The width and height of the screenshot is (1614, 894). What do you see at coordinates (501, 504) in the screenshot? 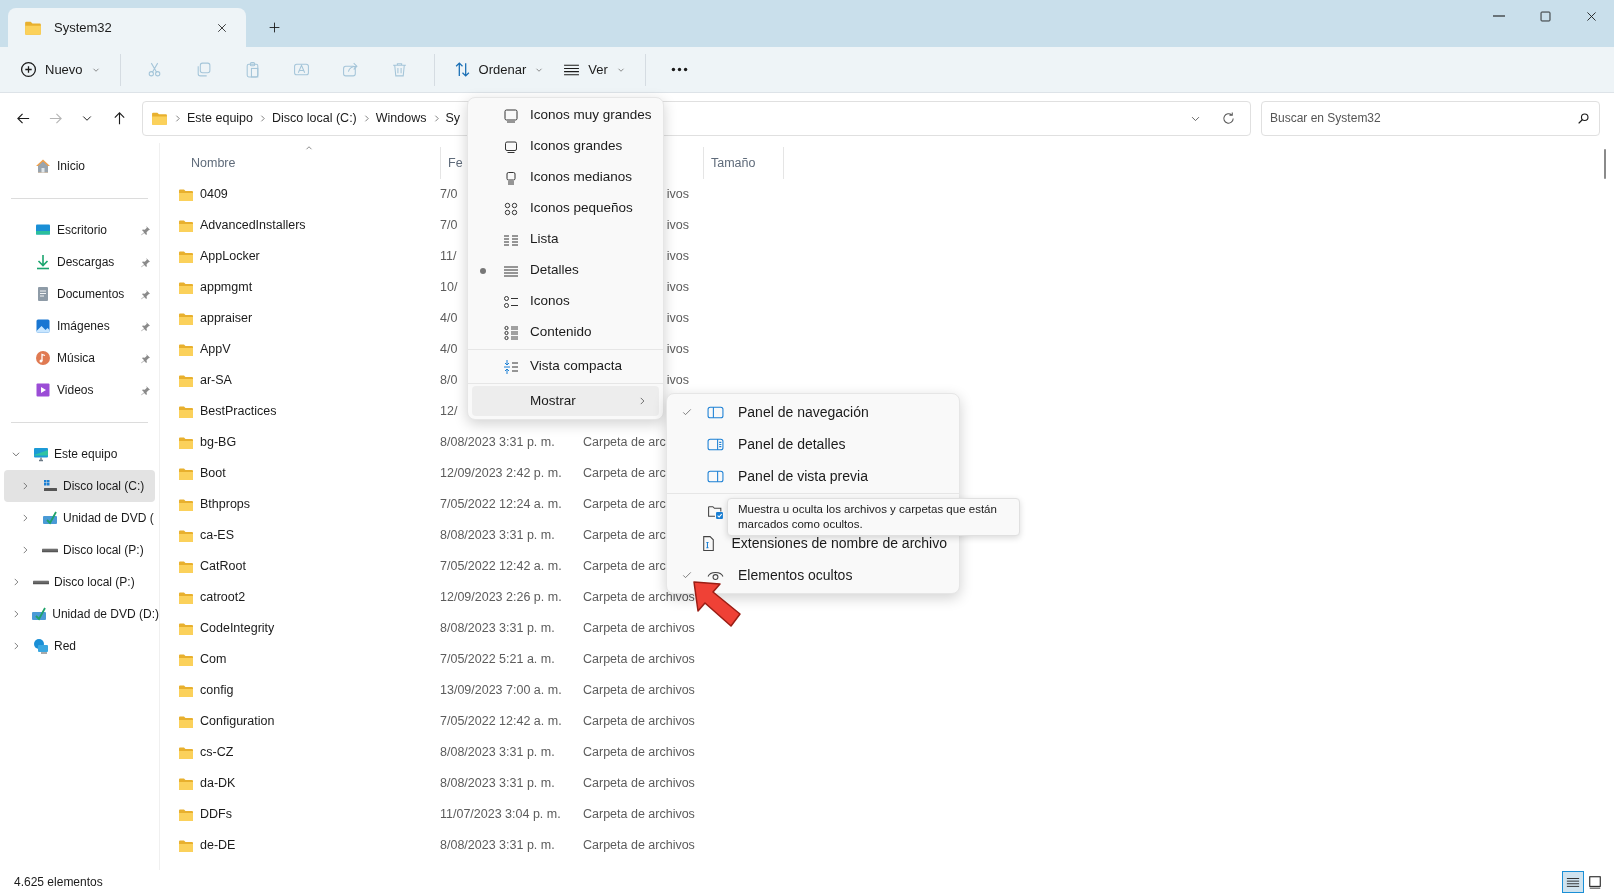
I see `modified-date: 7/05/2022 12:24 a. m.` at bounding box center [501, 504].